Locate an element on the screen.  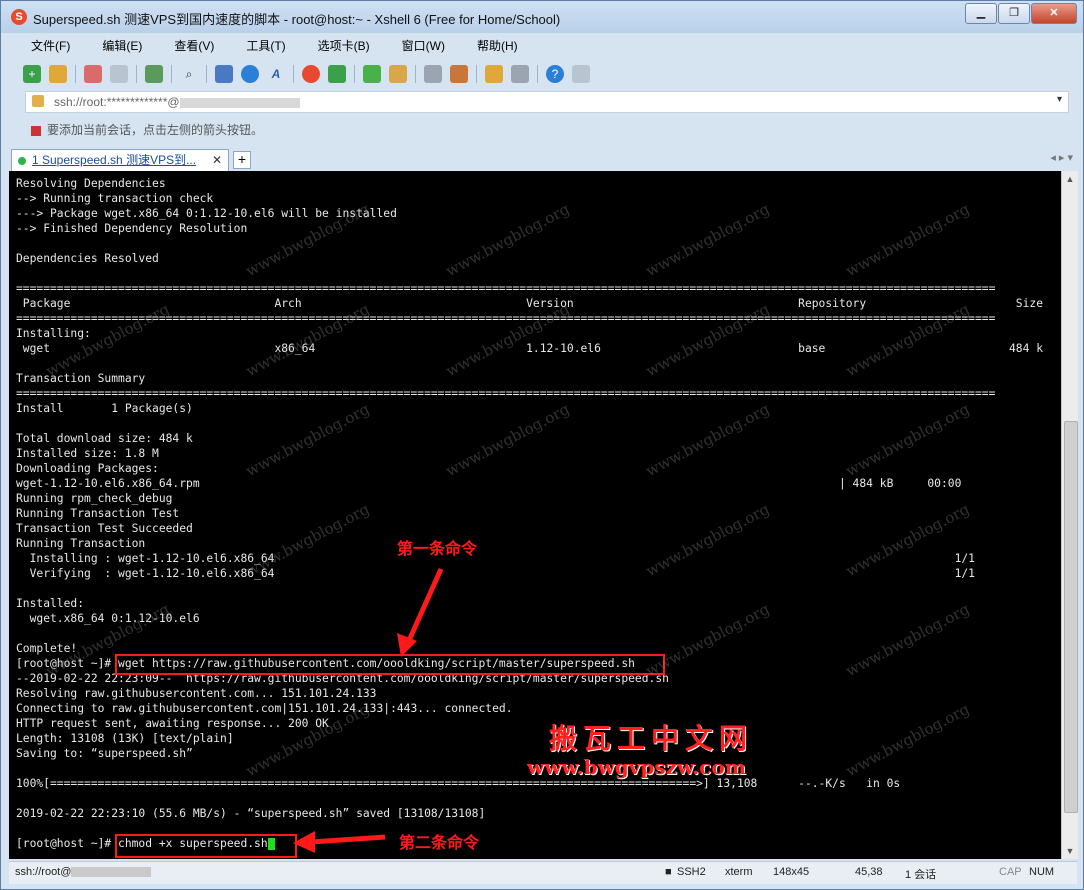
status-num: NUM is located at coordinates (1042, 872).